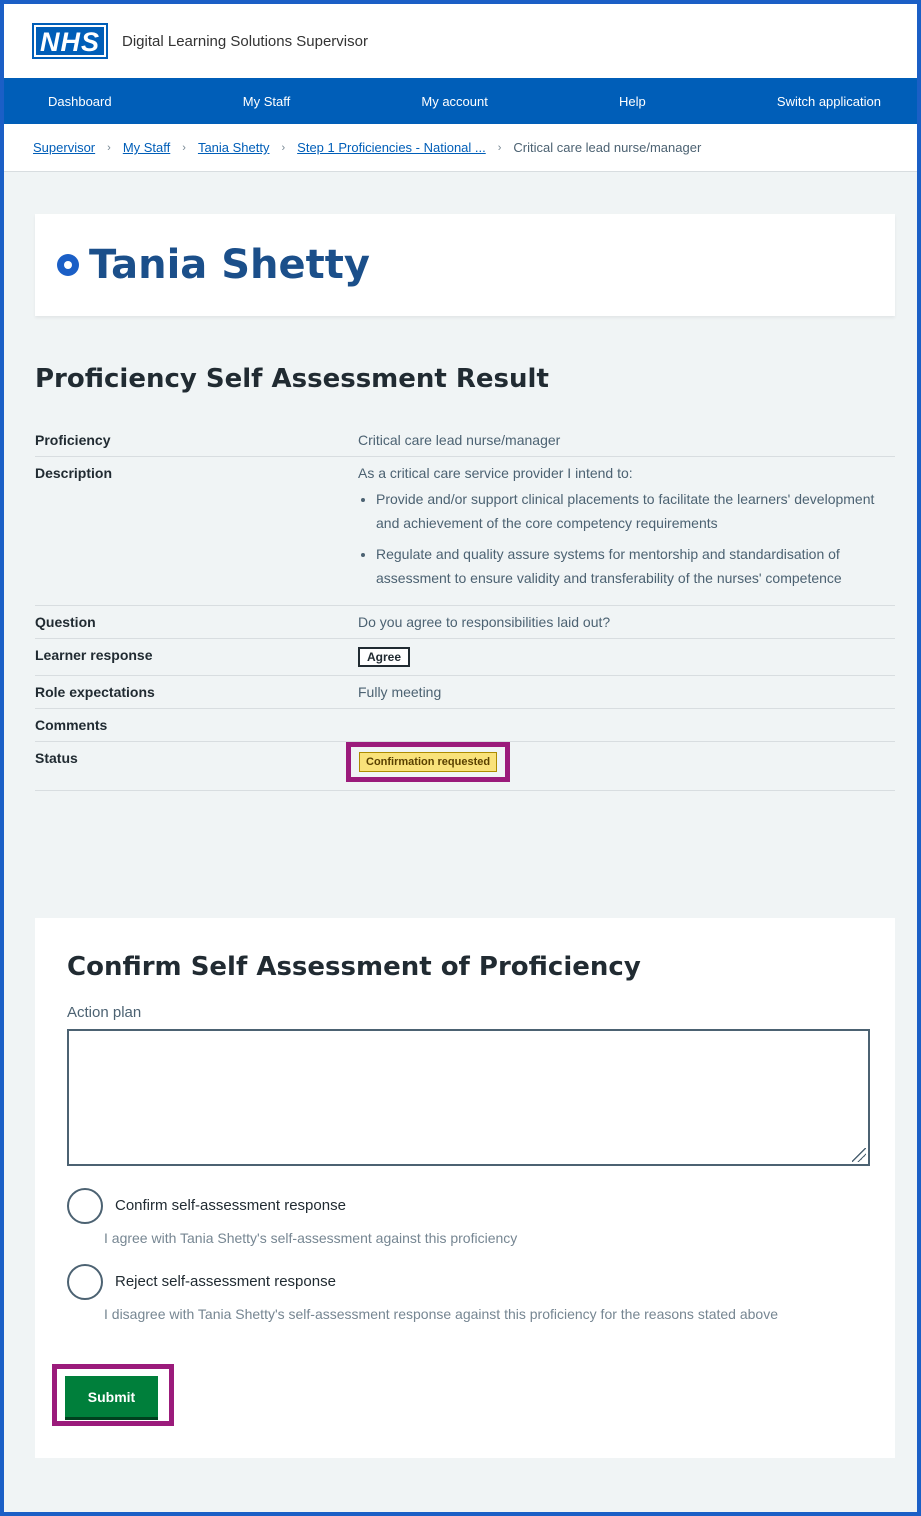 This screenshot has height=1516, width=921. What do you see at coordinates (71, 725) in the screenshot?
I see `summary-key: Comments` at bounding box center [71, 725].